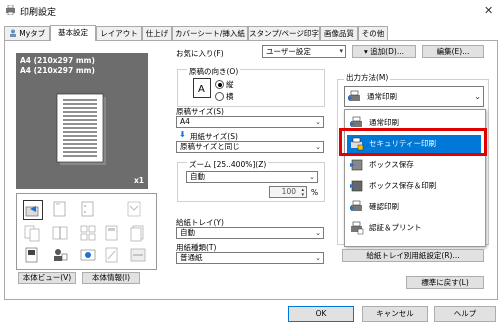  What do you see at coordinates (230, 84) in the screenshot?
I see `portrait-label: 縦` at bounding box center [230, 84].